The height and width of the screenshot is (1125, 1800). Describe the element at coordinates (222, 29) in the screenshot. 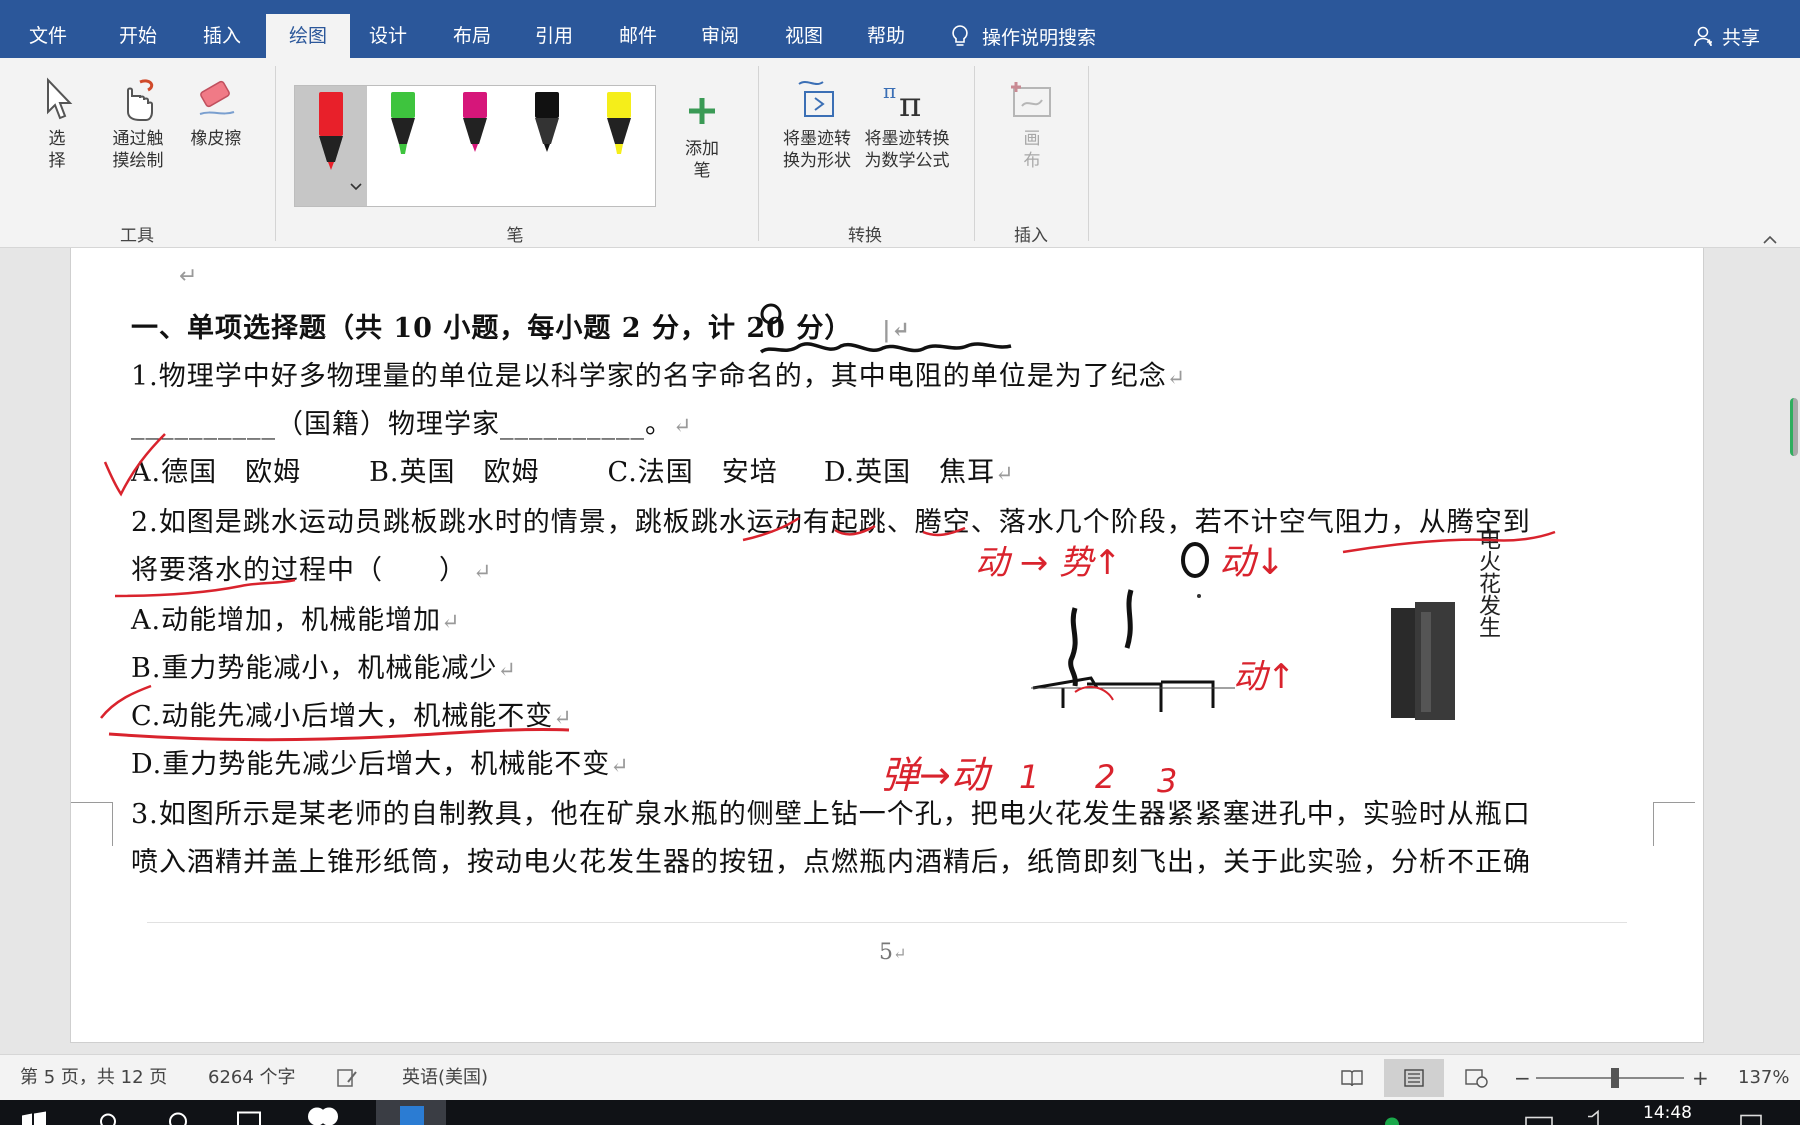

I see `tab-insert: 插入` at that location.